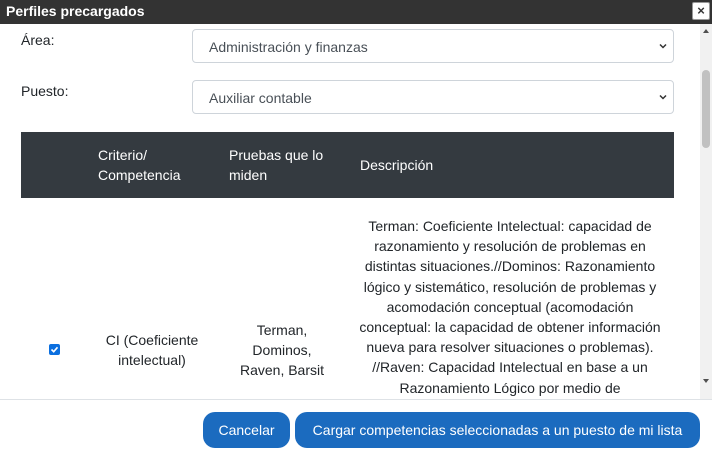 The image size is (712, 449). I want to click on area-select-value: Administración y finanzas, so click(288, 47).